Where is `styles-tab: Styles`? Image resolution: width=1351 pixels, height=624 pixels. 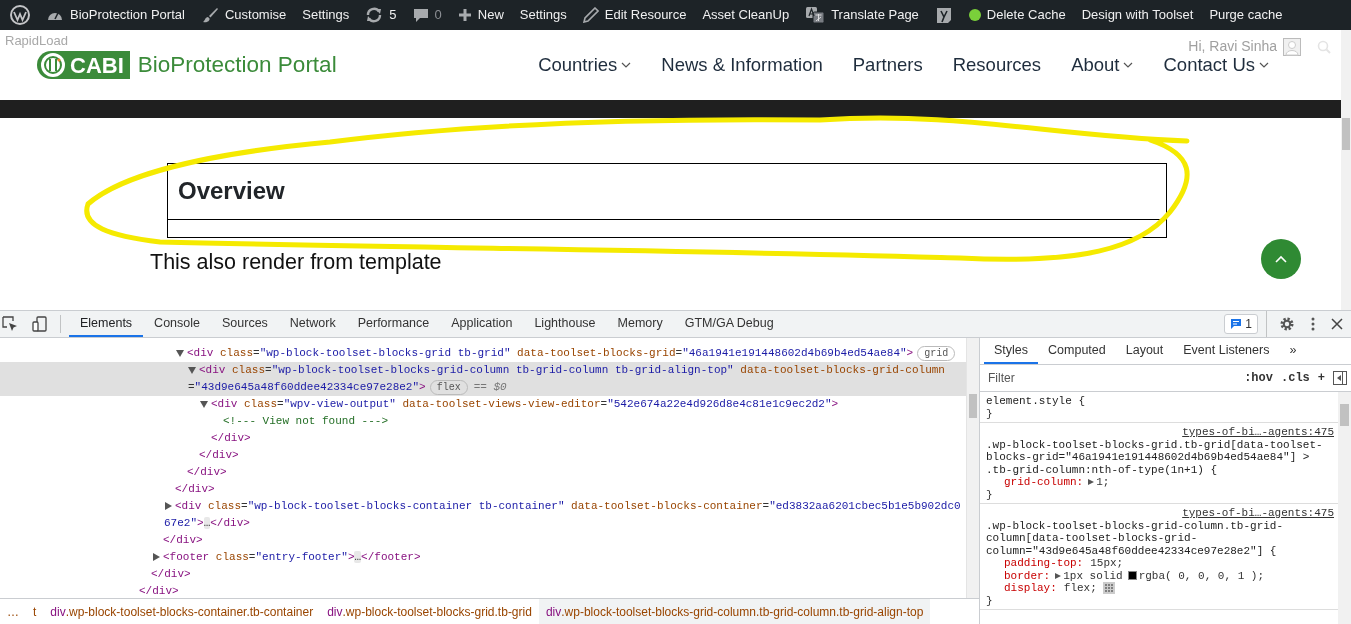
styles-tab: Styles is located at coordinates (1011, 351).